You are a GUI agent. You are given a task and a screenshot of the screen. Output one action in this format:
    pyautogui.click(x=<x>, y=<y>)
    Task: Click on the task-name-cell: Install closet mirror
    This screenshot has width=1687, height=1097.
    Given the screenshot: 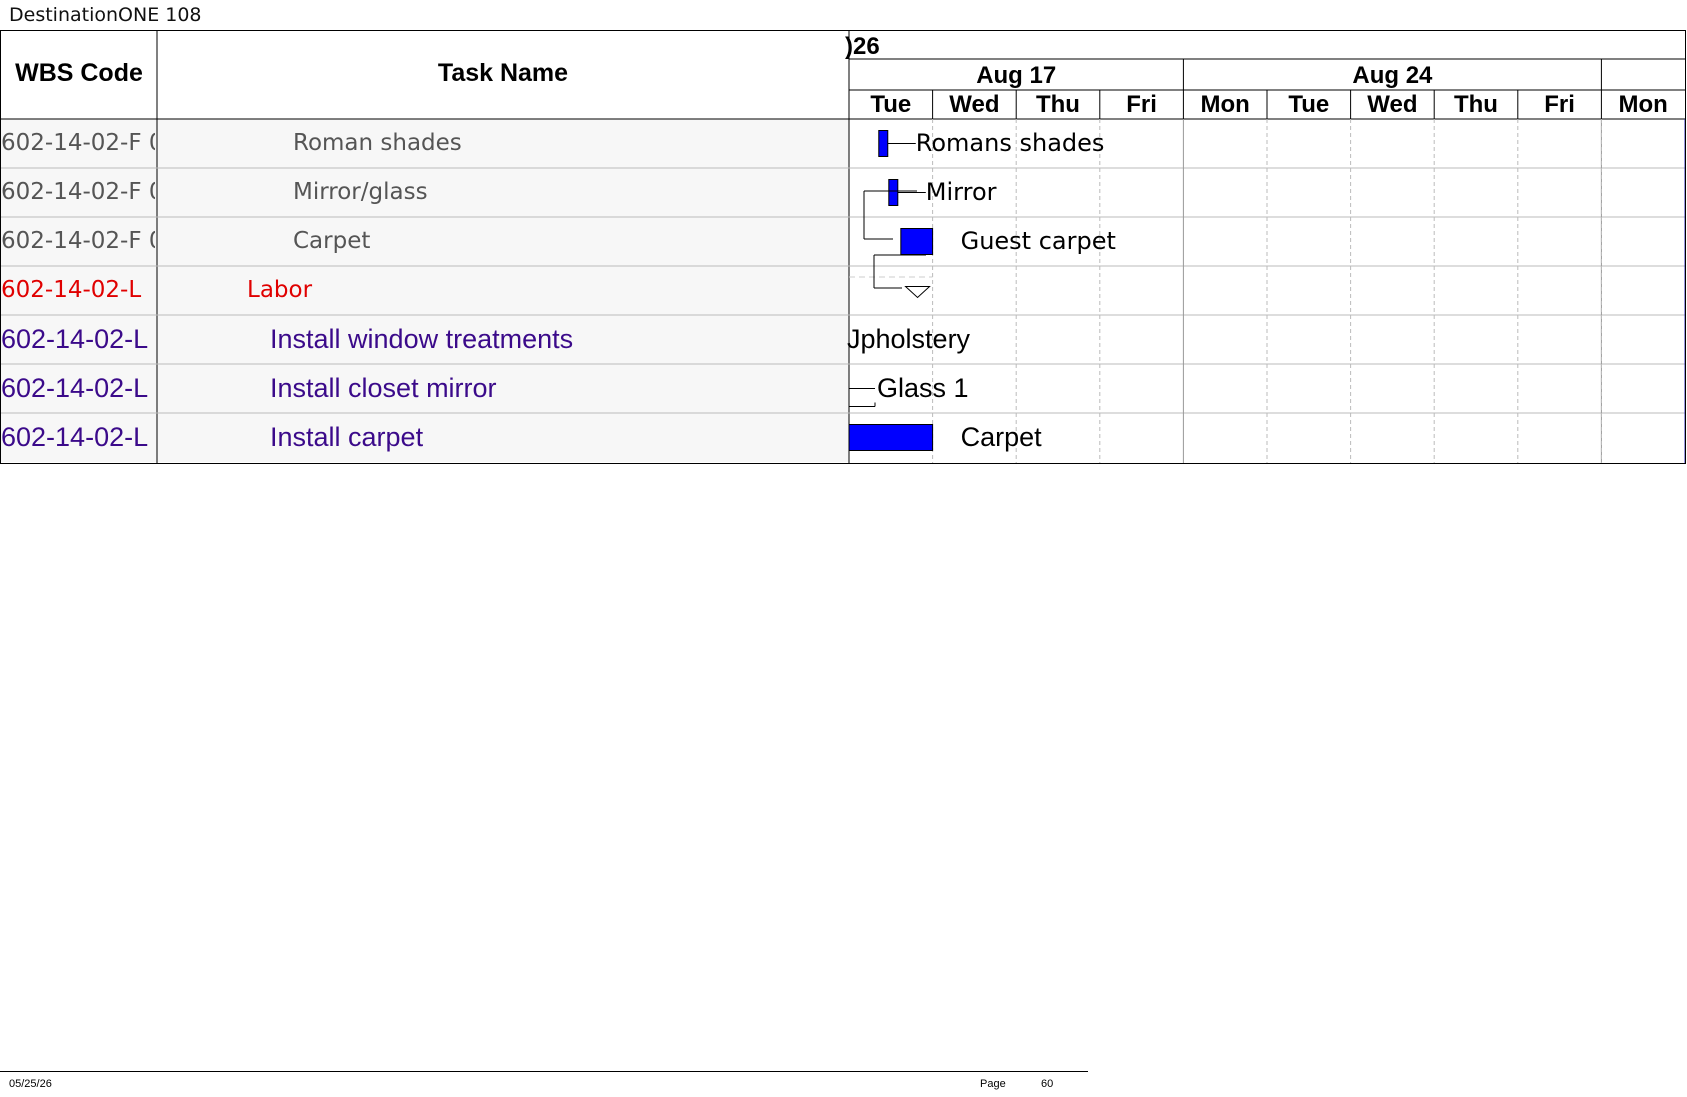 What is the action you would take?
    pyautogui.click(x=557, y=388)
    